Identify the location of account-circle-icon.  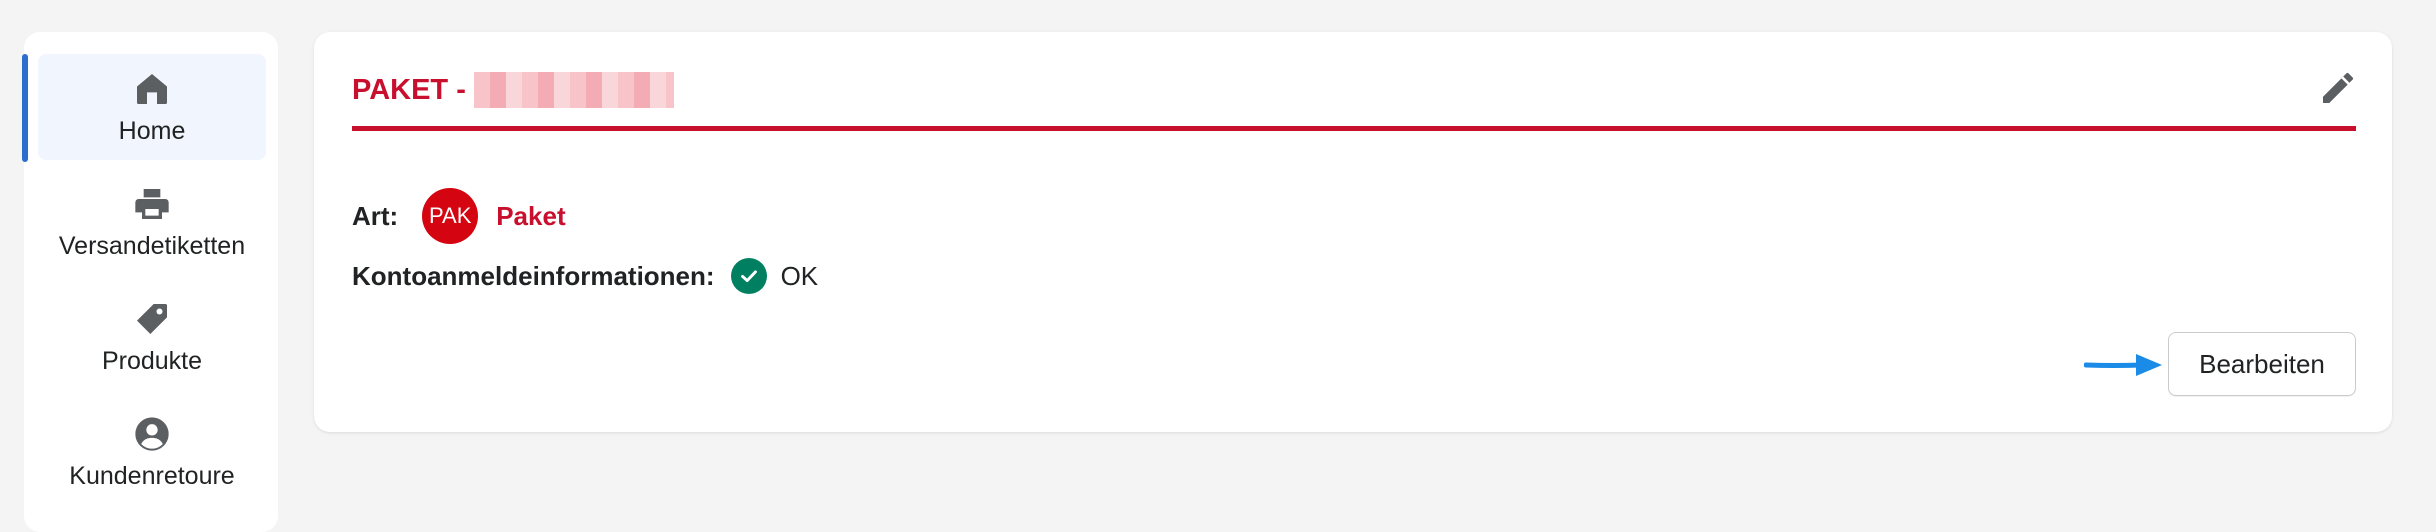
(152, 433).